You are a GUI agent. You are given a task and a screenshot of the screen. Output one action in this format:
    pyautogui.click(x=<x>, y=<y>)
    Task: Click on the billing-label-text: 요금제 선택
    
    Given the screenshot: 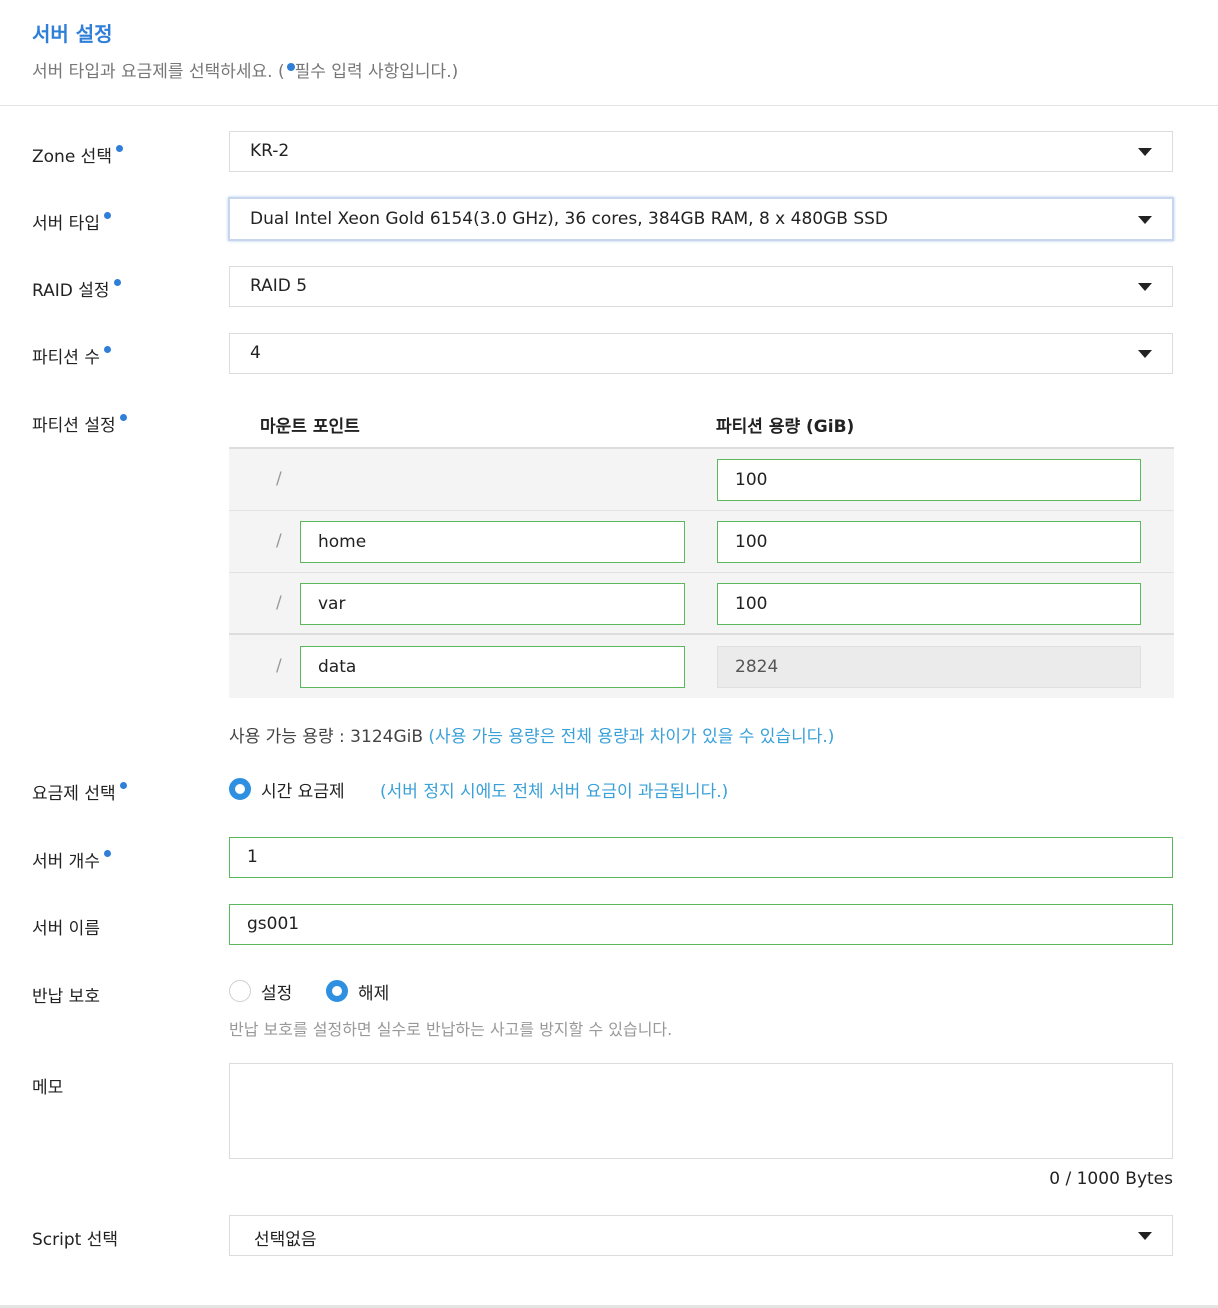 What is the action you would take?
    pyautogui.click(x=74, y=794)
    